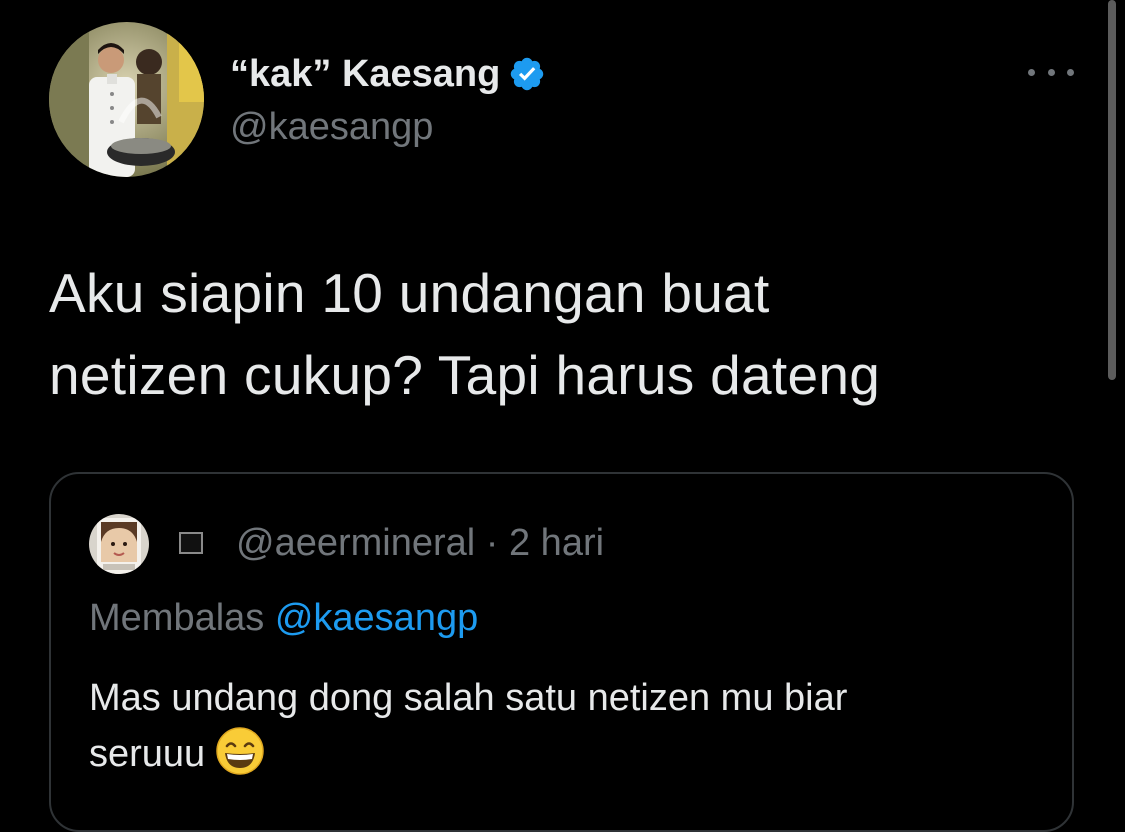 The width and height of the screenshot is (1125, 832). What do you see at coordinates (409, 293) in the screenshot?
I see `tweet-text-line-1: Aku siapin 10 undangan buat` at bounding box center [409, 293].